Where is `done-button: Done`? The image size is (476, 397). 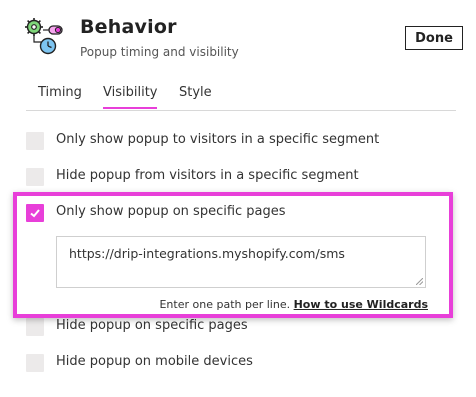
done-button: Done is located at coordinates (434, 38).